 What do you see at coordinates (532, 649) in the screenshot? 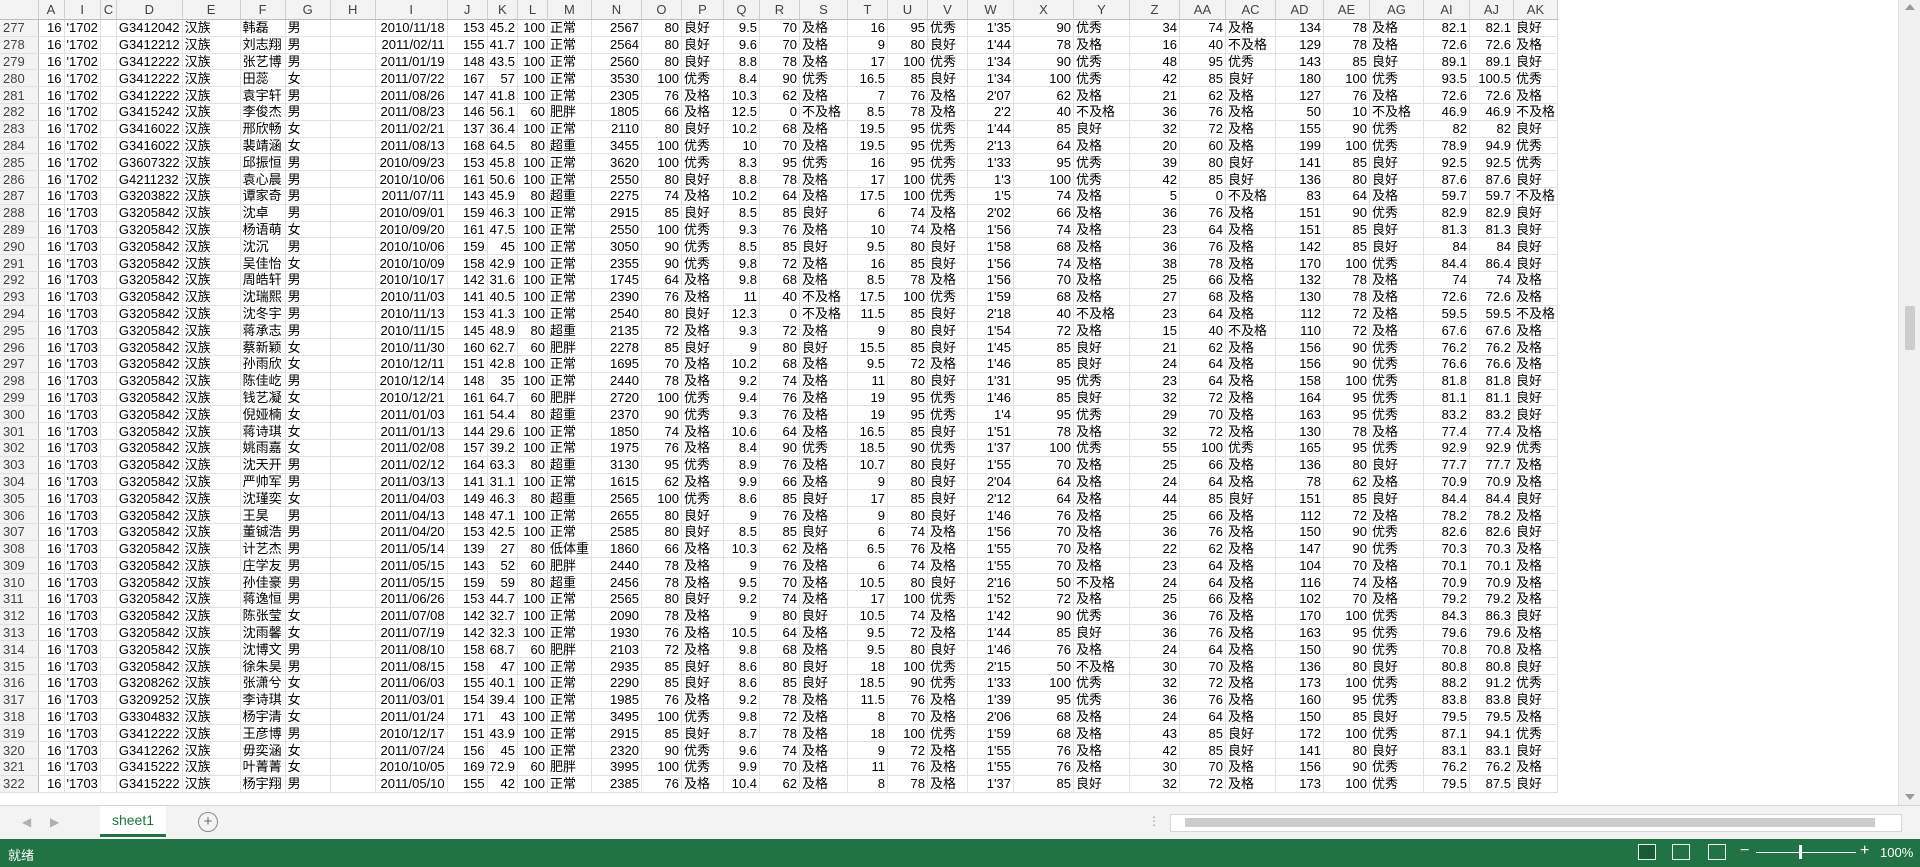
I see `cell: 60` at bounding box center [532, 649].